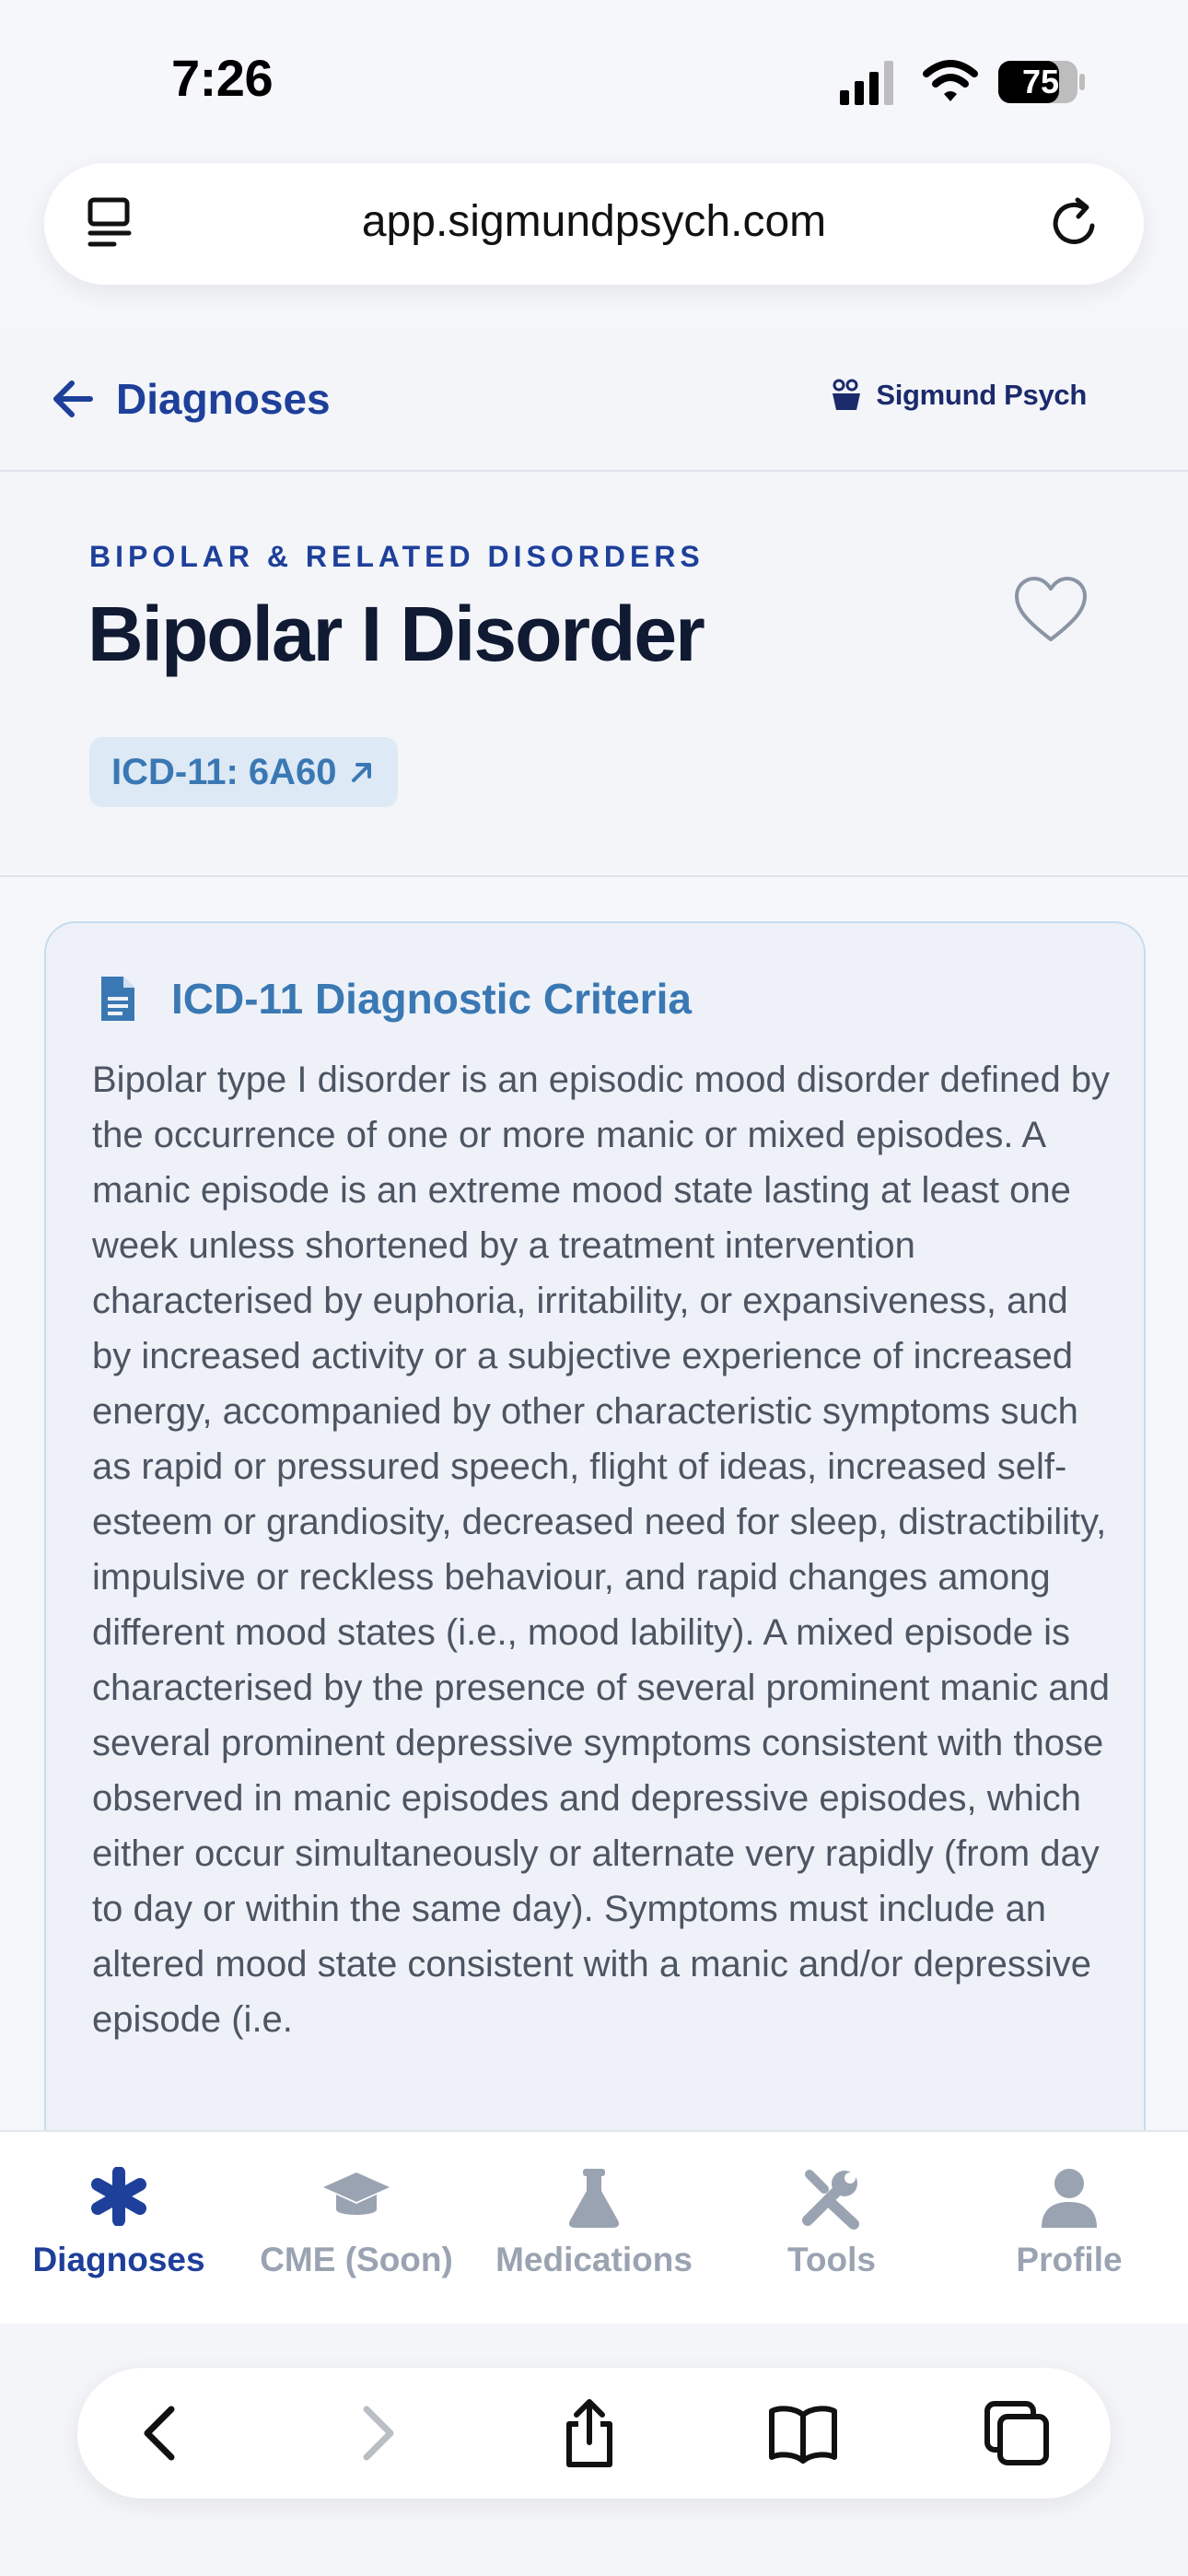  What do you see at coordinates (951, 80) in the screenshot?
I see `wifi-icon` at bounding box center [951, 80].